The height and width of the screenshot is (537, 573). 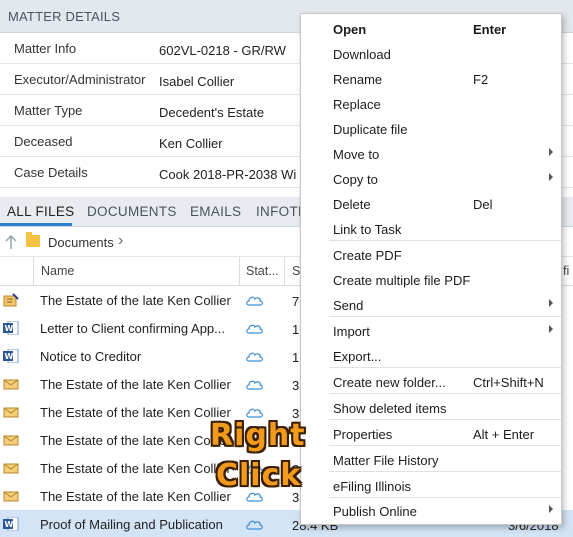 I want to click on menu-item-link-task: Link to Task, so click(x=432, y=228).